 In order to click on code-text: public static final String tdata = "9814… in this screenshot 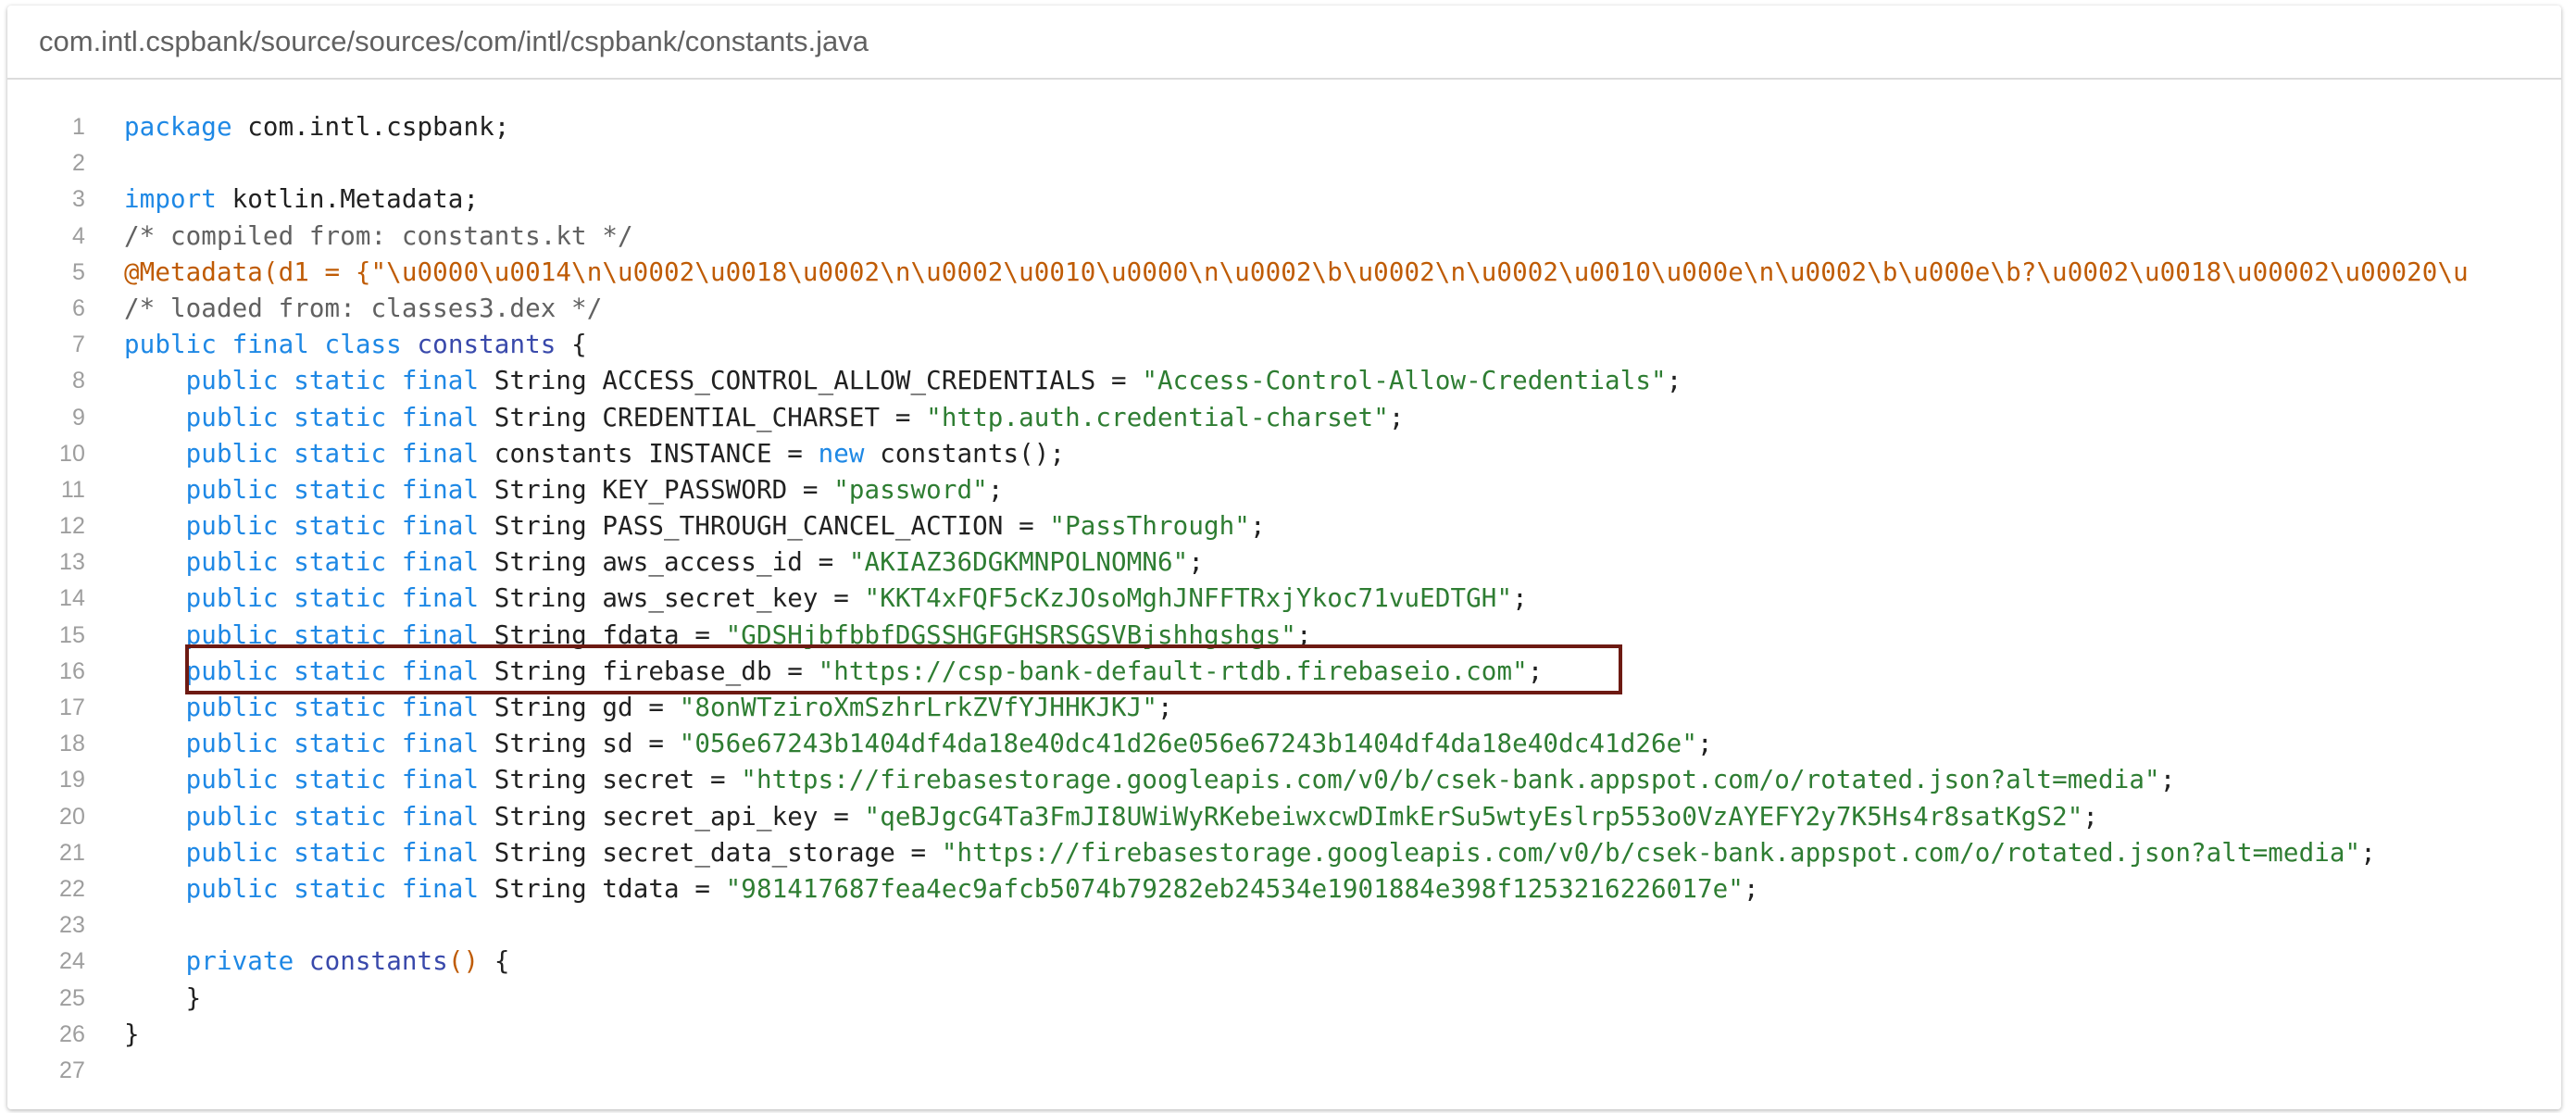, I will do `click(922, 889)`.